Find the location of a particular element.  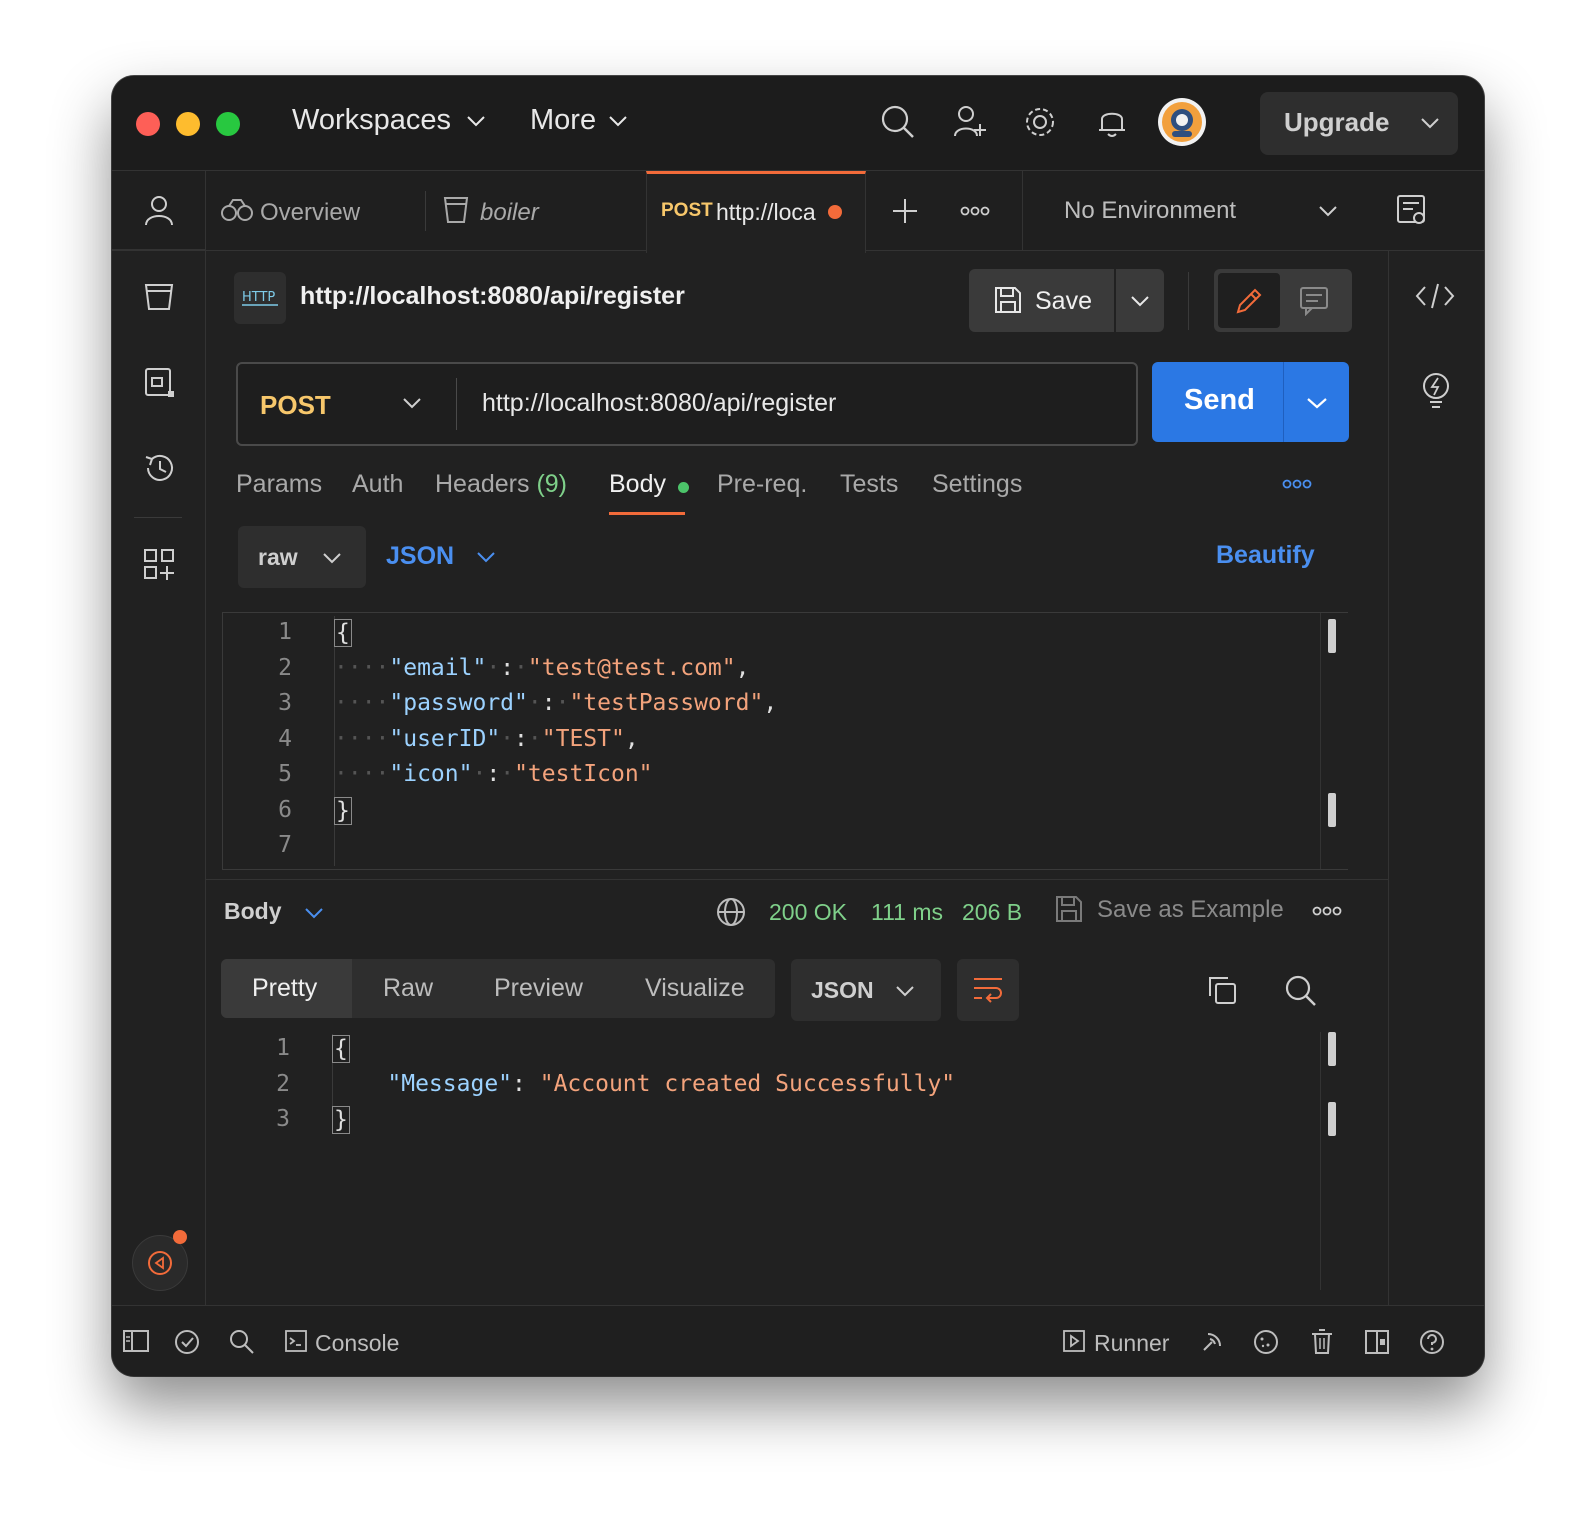

line-number: 7 is located at coordinates (285, 845).